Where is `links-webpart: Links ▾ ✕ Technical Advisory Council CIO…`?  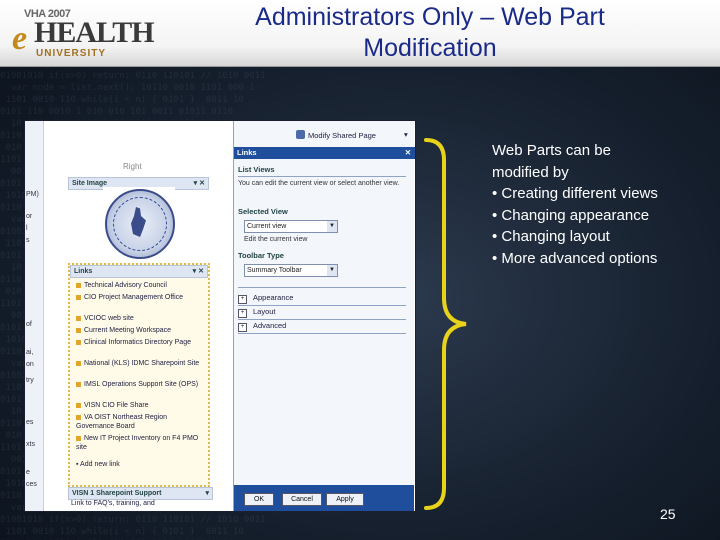
links-webpart: Links ▾ ✕ Technical Advisory Council CIO… is located at coordinates (139, 375).